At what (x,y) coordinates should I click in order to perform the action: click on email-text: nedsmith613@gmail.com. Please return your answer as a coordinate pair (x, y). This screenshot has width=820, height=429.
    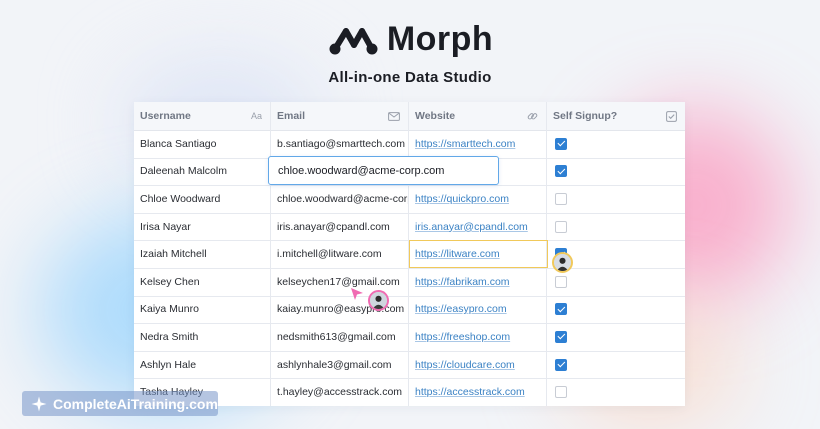
    Looking at the image, I should click on (336, 336).